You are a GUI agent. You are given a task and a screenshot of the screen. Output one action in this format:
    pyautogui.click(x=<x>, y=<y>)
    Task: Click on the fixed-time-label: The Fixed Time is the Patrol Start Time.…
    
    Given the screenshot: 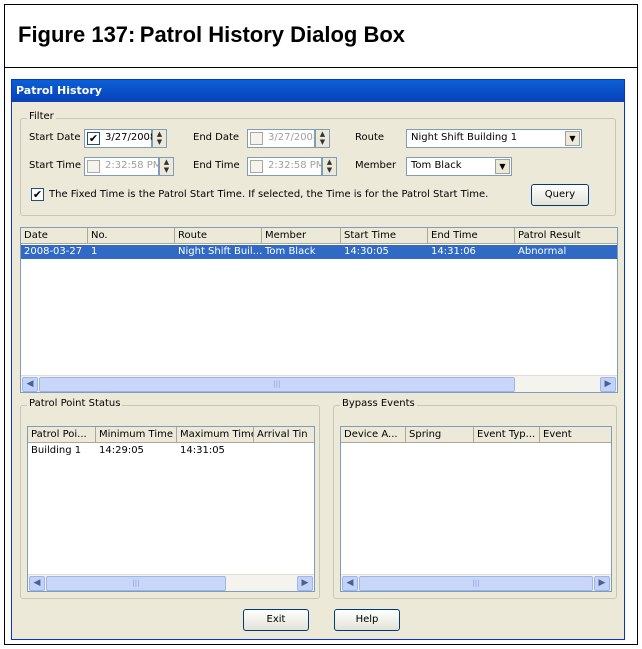 What is the action you would take?
    pyautogui.click(x=269, y=194)
    